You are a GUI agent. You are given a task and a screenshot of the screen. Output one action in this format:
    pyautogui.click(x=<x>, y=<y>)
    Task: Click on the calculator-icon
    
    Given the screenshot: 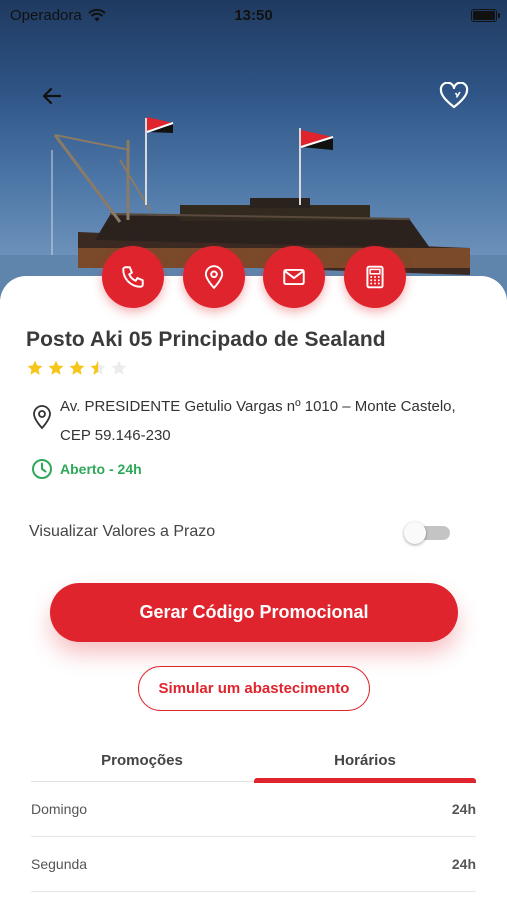 What is the action you would take?
    pyautogui.click(x=375, y=277)
    